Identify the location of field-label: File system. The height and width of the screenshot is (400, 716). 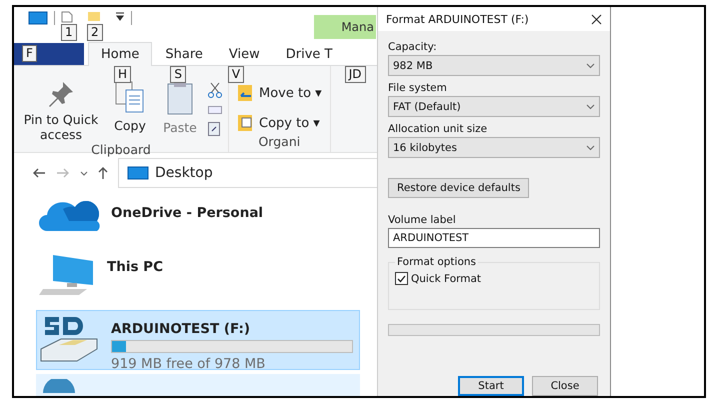
(418, 88).